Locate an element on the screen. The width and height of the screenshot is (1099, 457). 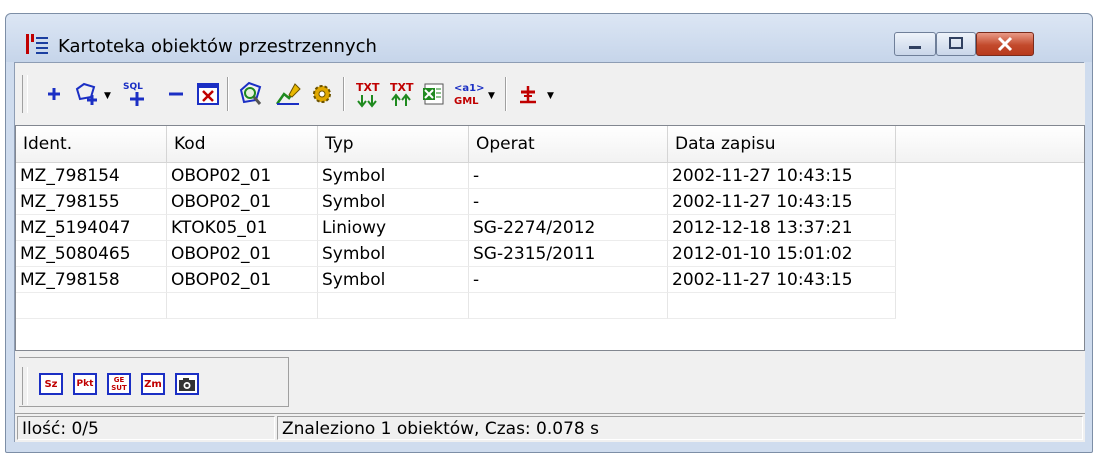
camera-icon is located at coordinates (187, 384).